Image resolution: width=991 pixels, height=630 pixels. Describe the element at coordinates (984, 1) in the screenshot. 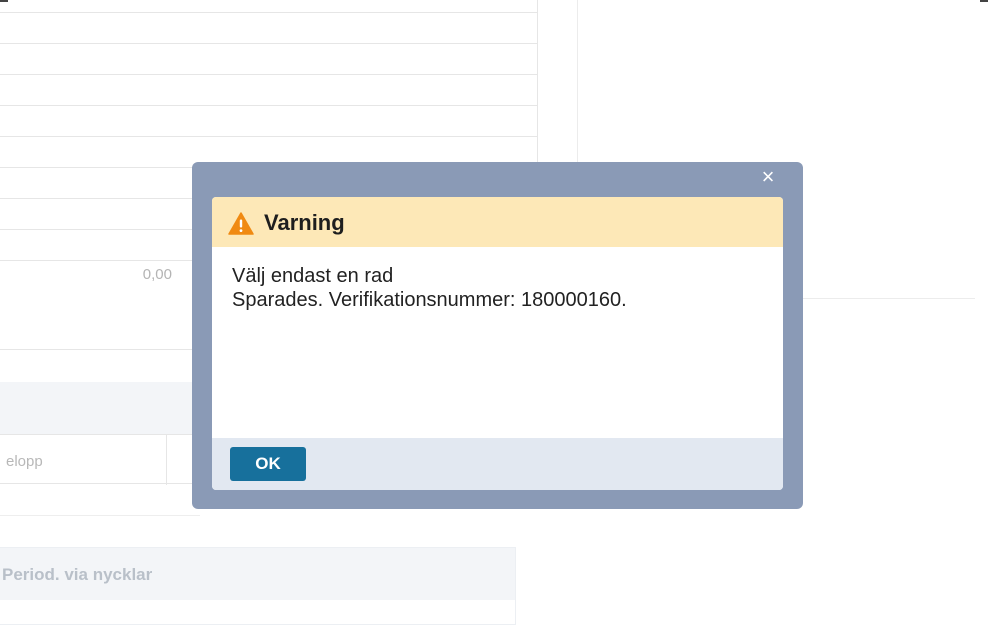

I see `top-right-mark` at that location.